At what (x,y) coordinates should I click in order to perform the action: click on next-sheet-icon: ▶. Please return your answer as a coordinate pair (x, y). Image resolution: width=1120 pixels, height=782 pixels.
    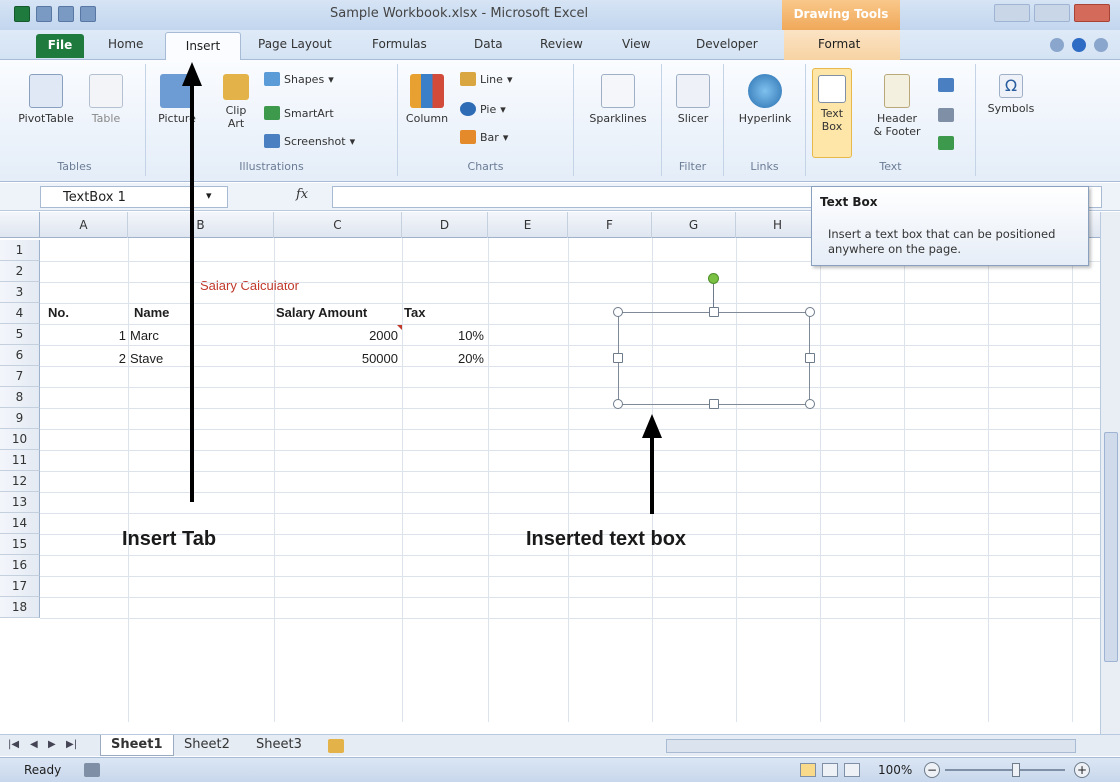
    Looking at the image, I should click on (52, 744).